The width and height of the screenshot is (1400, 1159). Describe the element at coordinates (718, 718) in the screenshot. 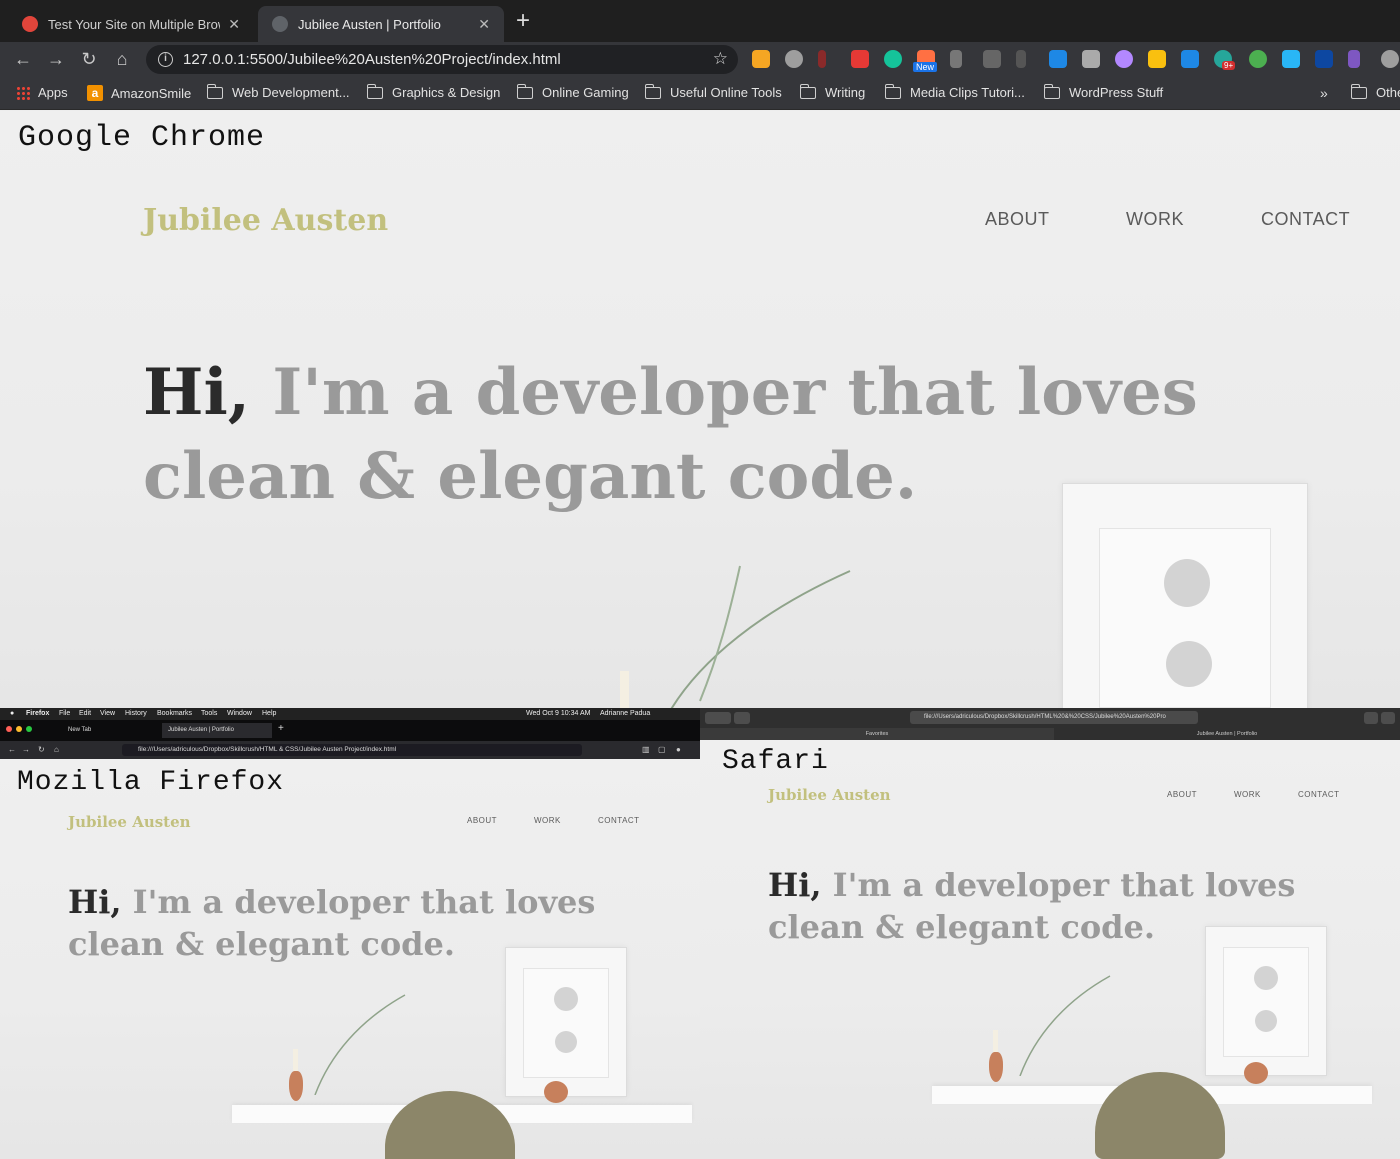

I see `back-forward-buttons` at that location.